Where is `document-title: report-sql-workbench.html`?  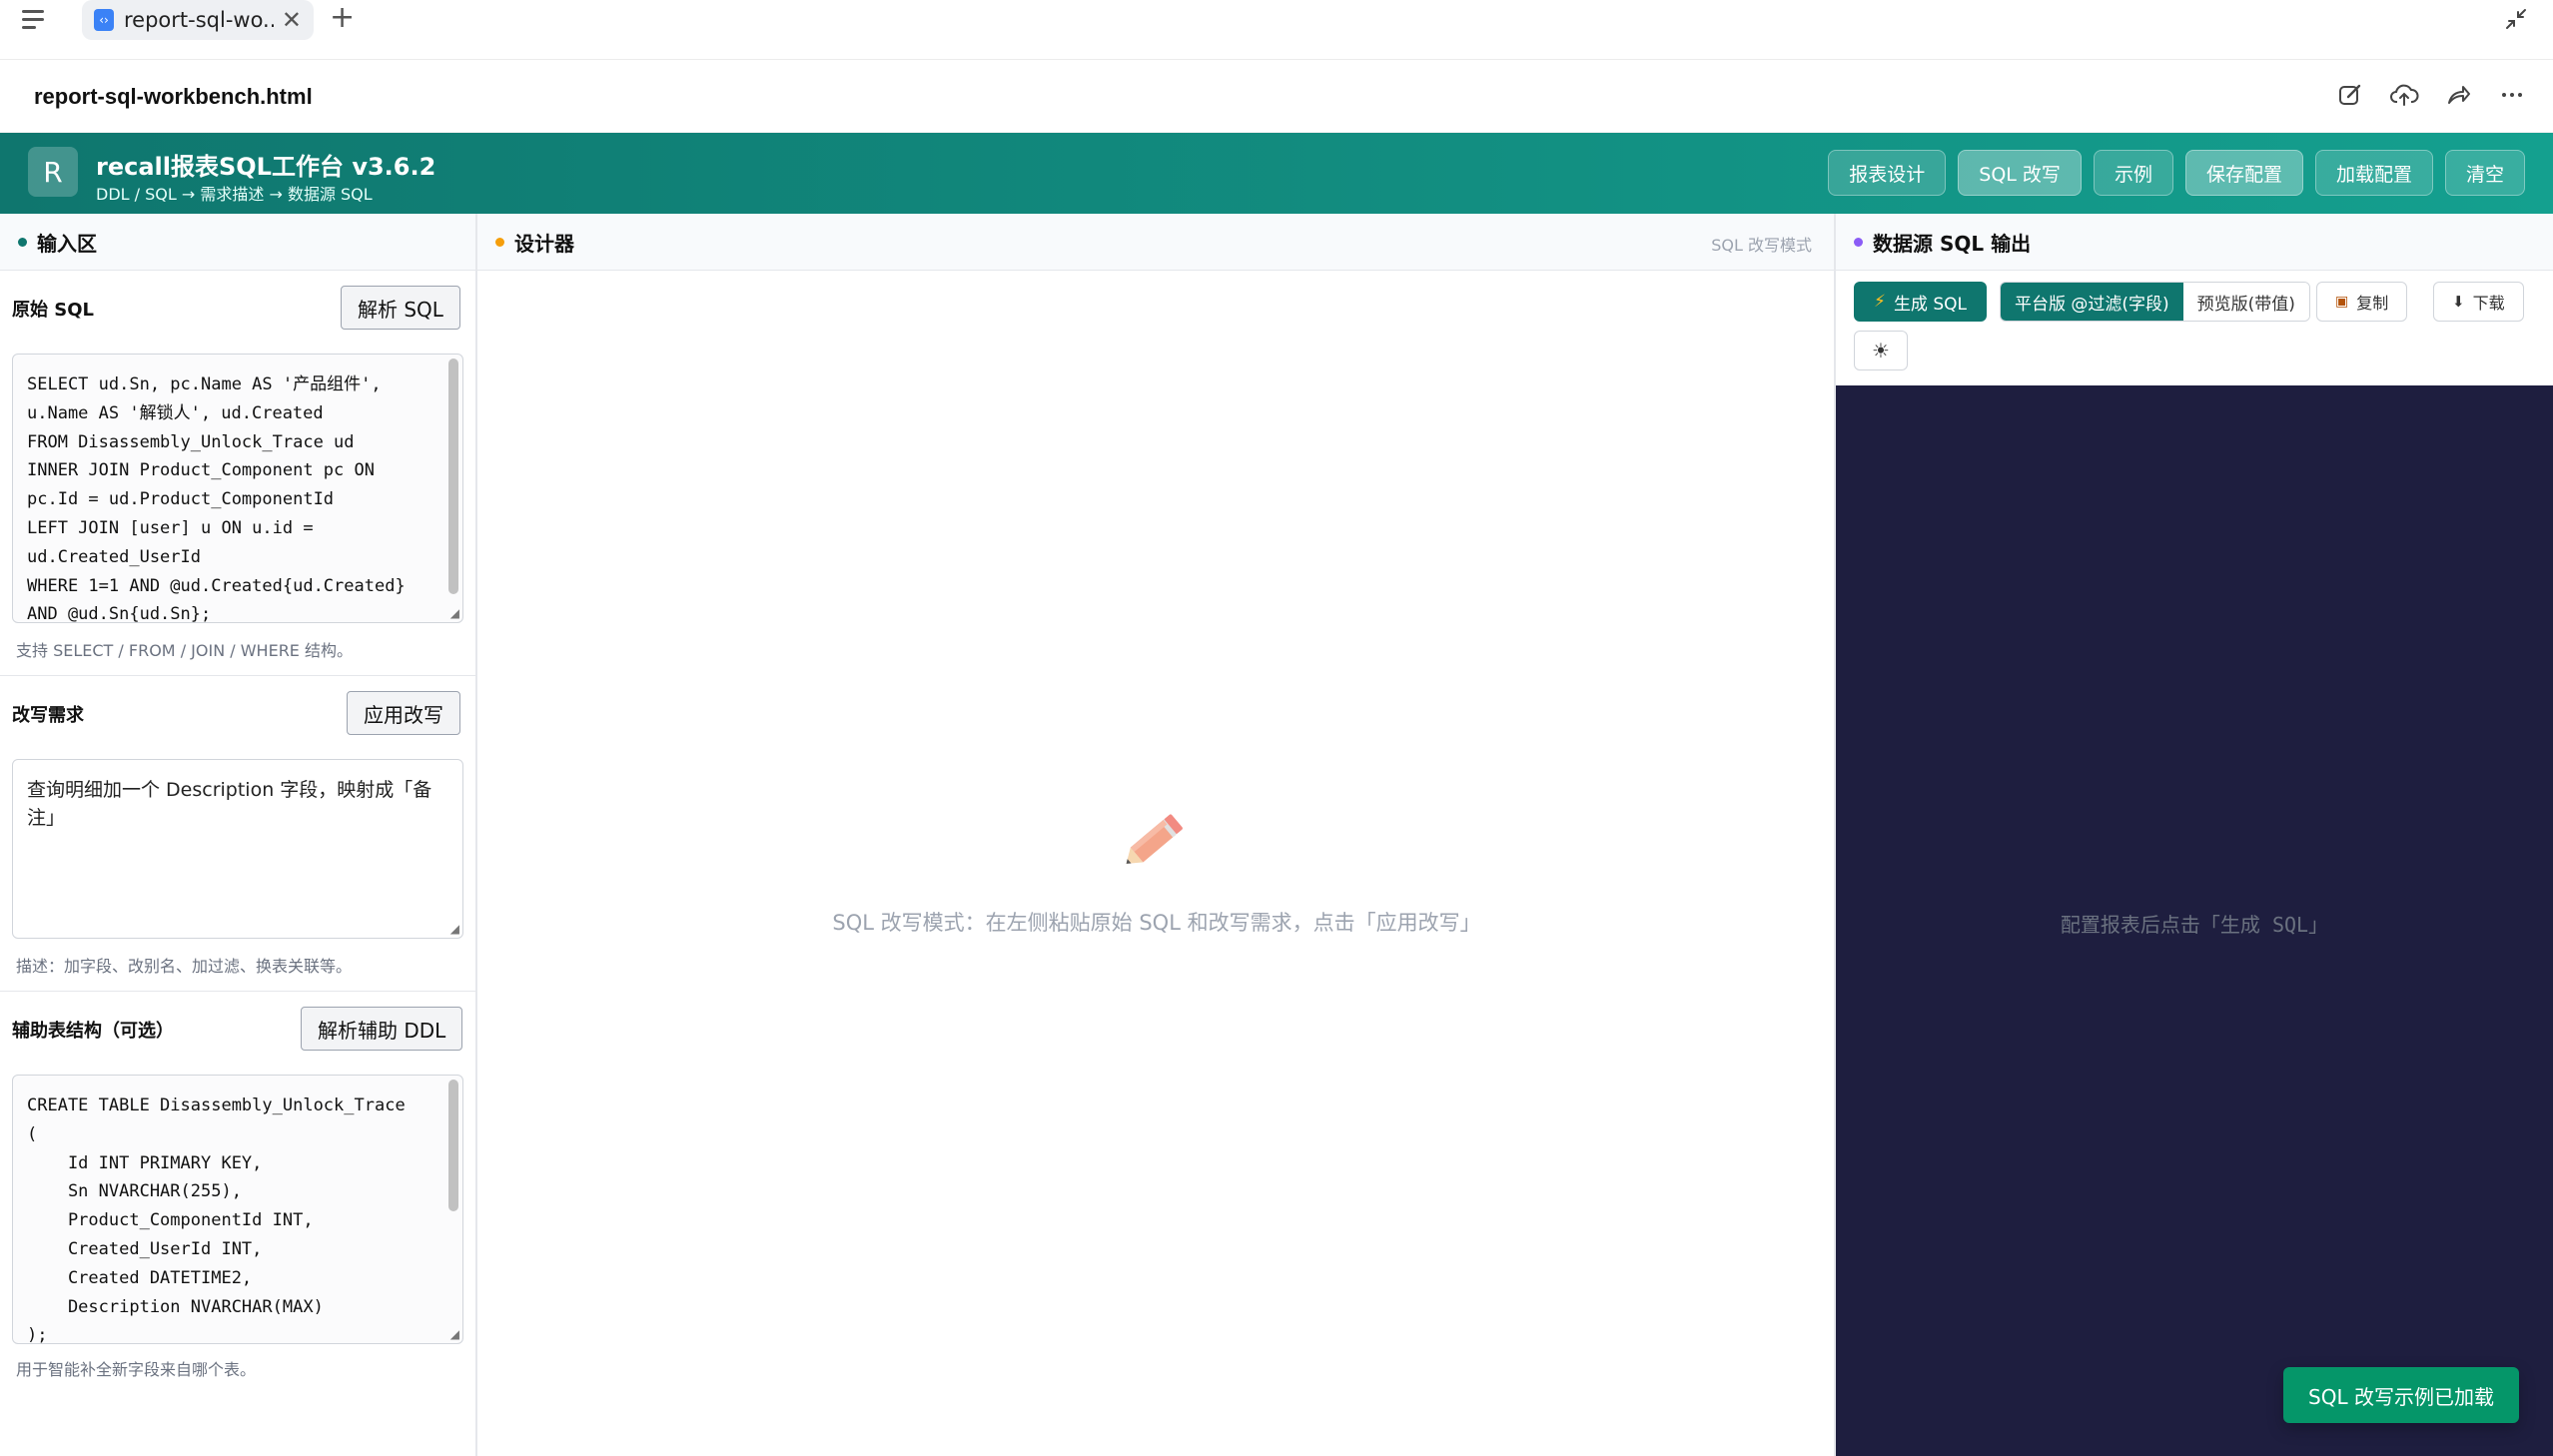 document-title: report-sql-workbench.html is located at coordinates (174, 97).